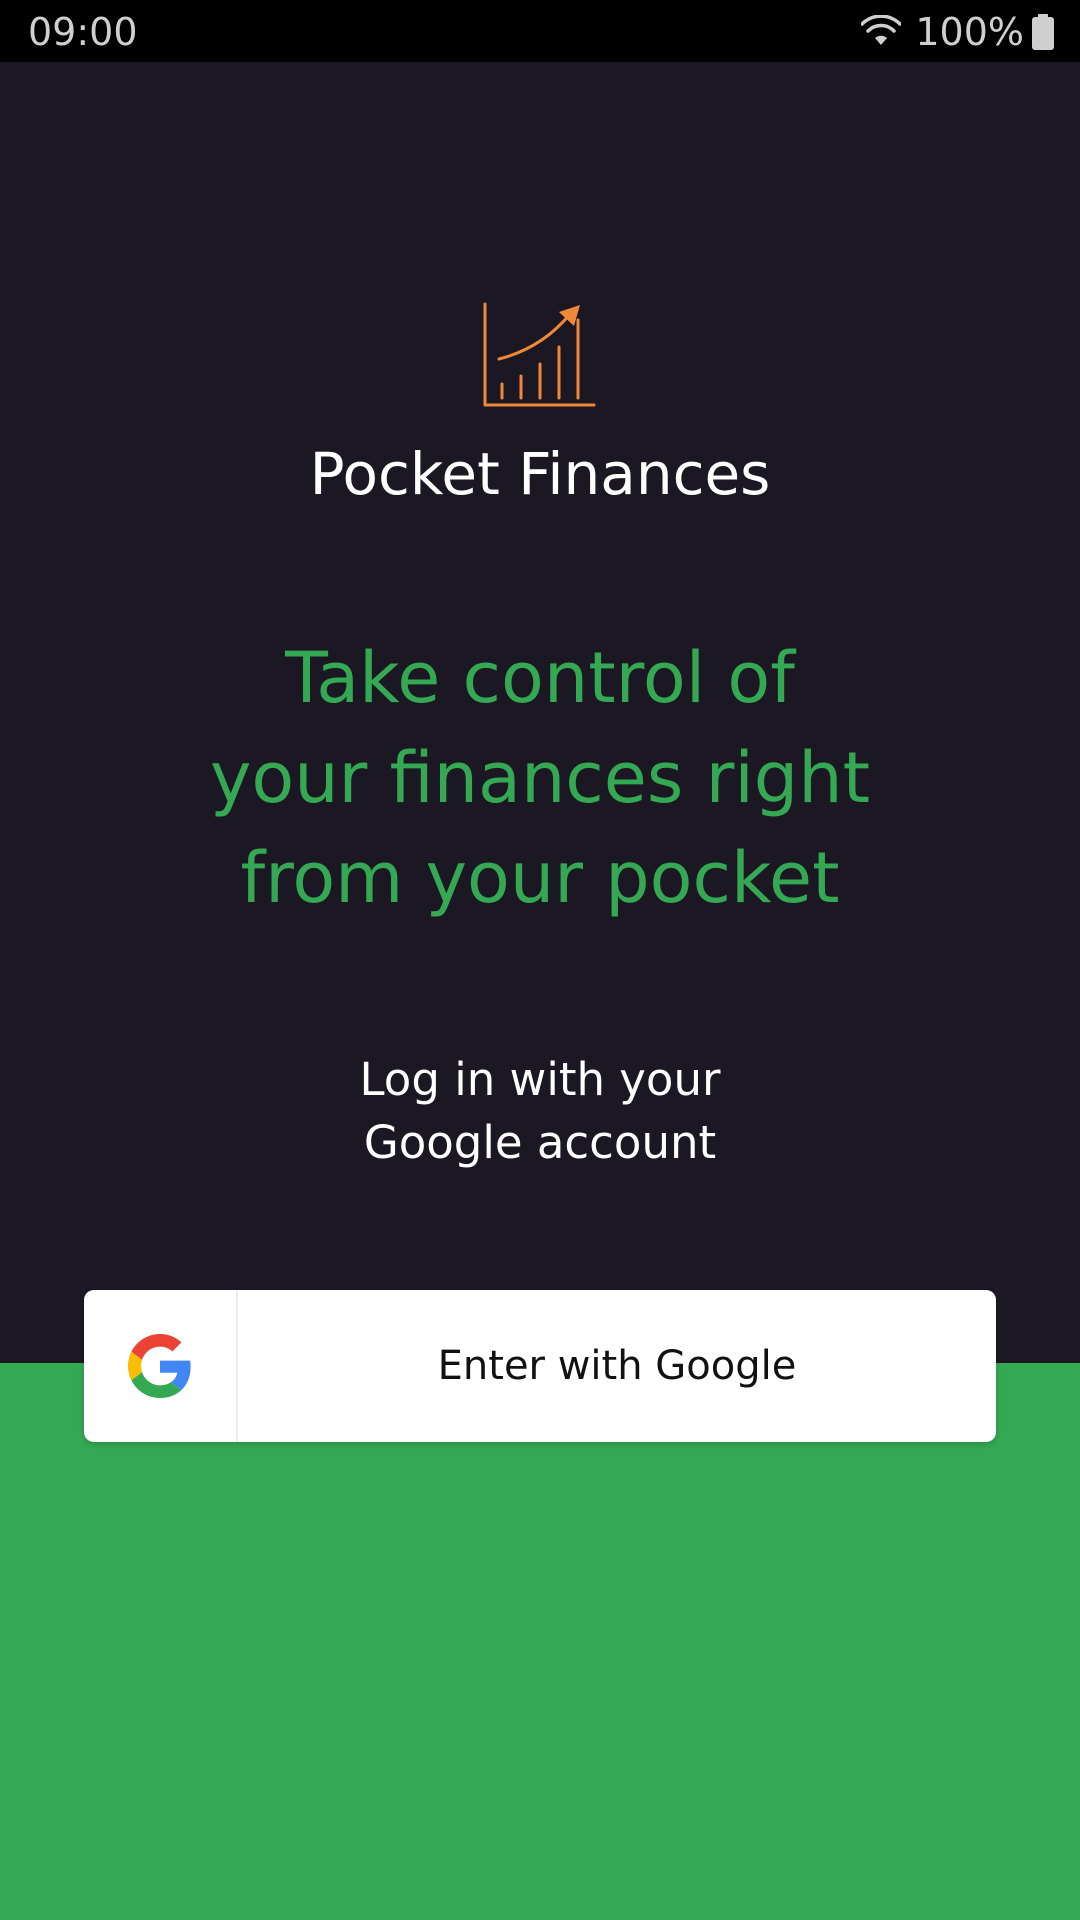  Describe the element at coordinates (540, 1142) in the screenshot. I see `login-hint-line: Google account` at that location.